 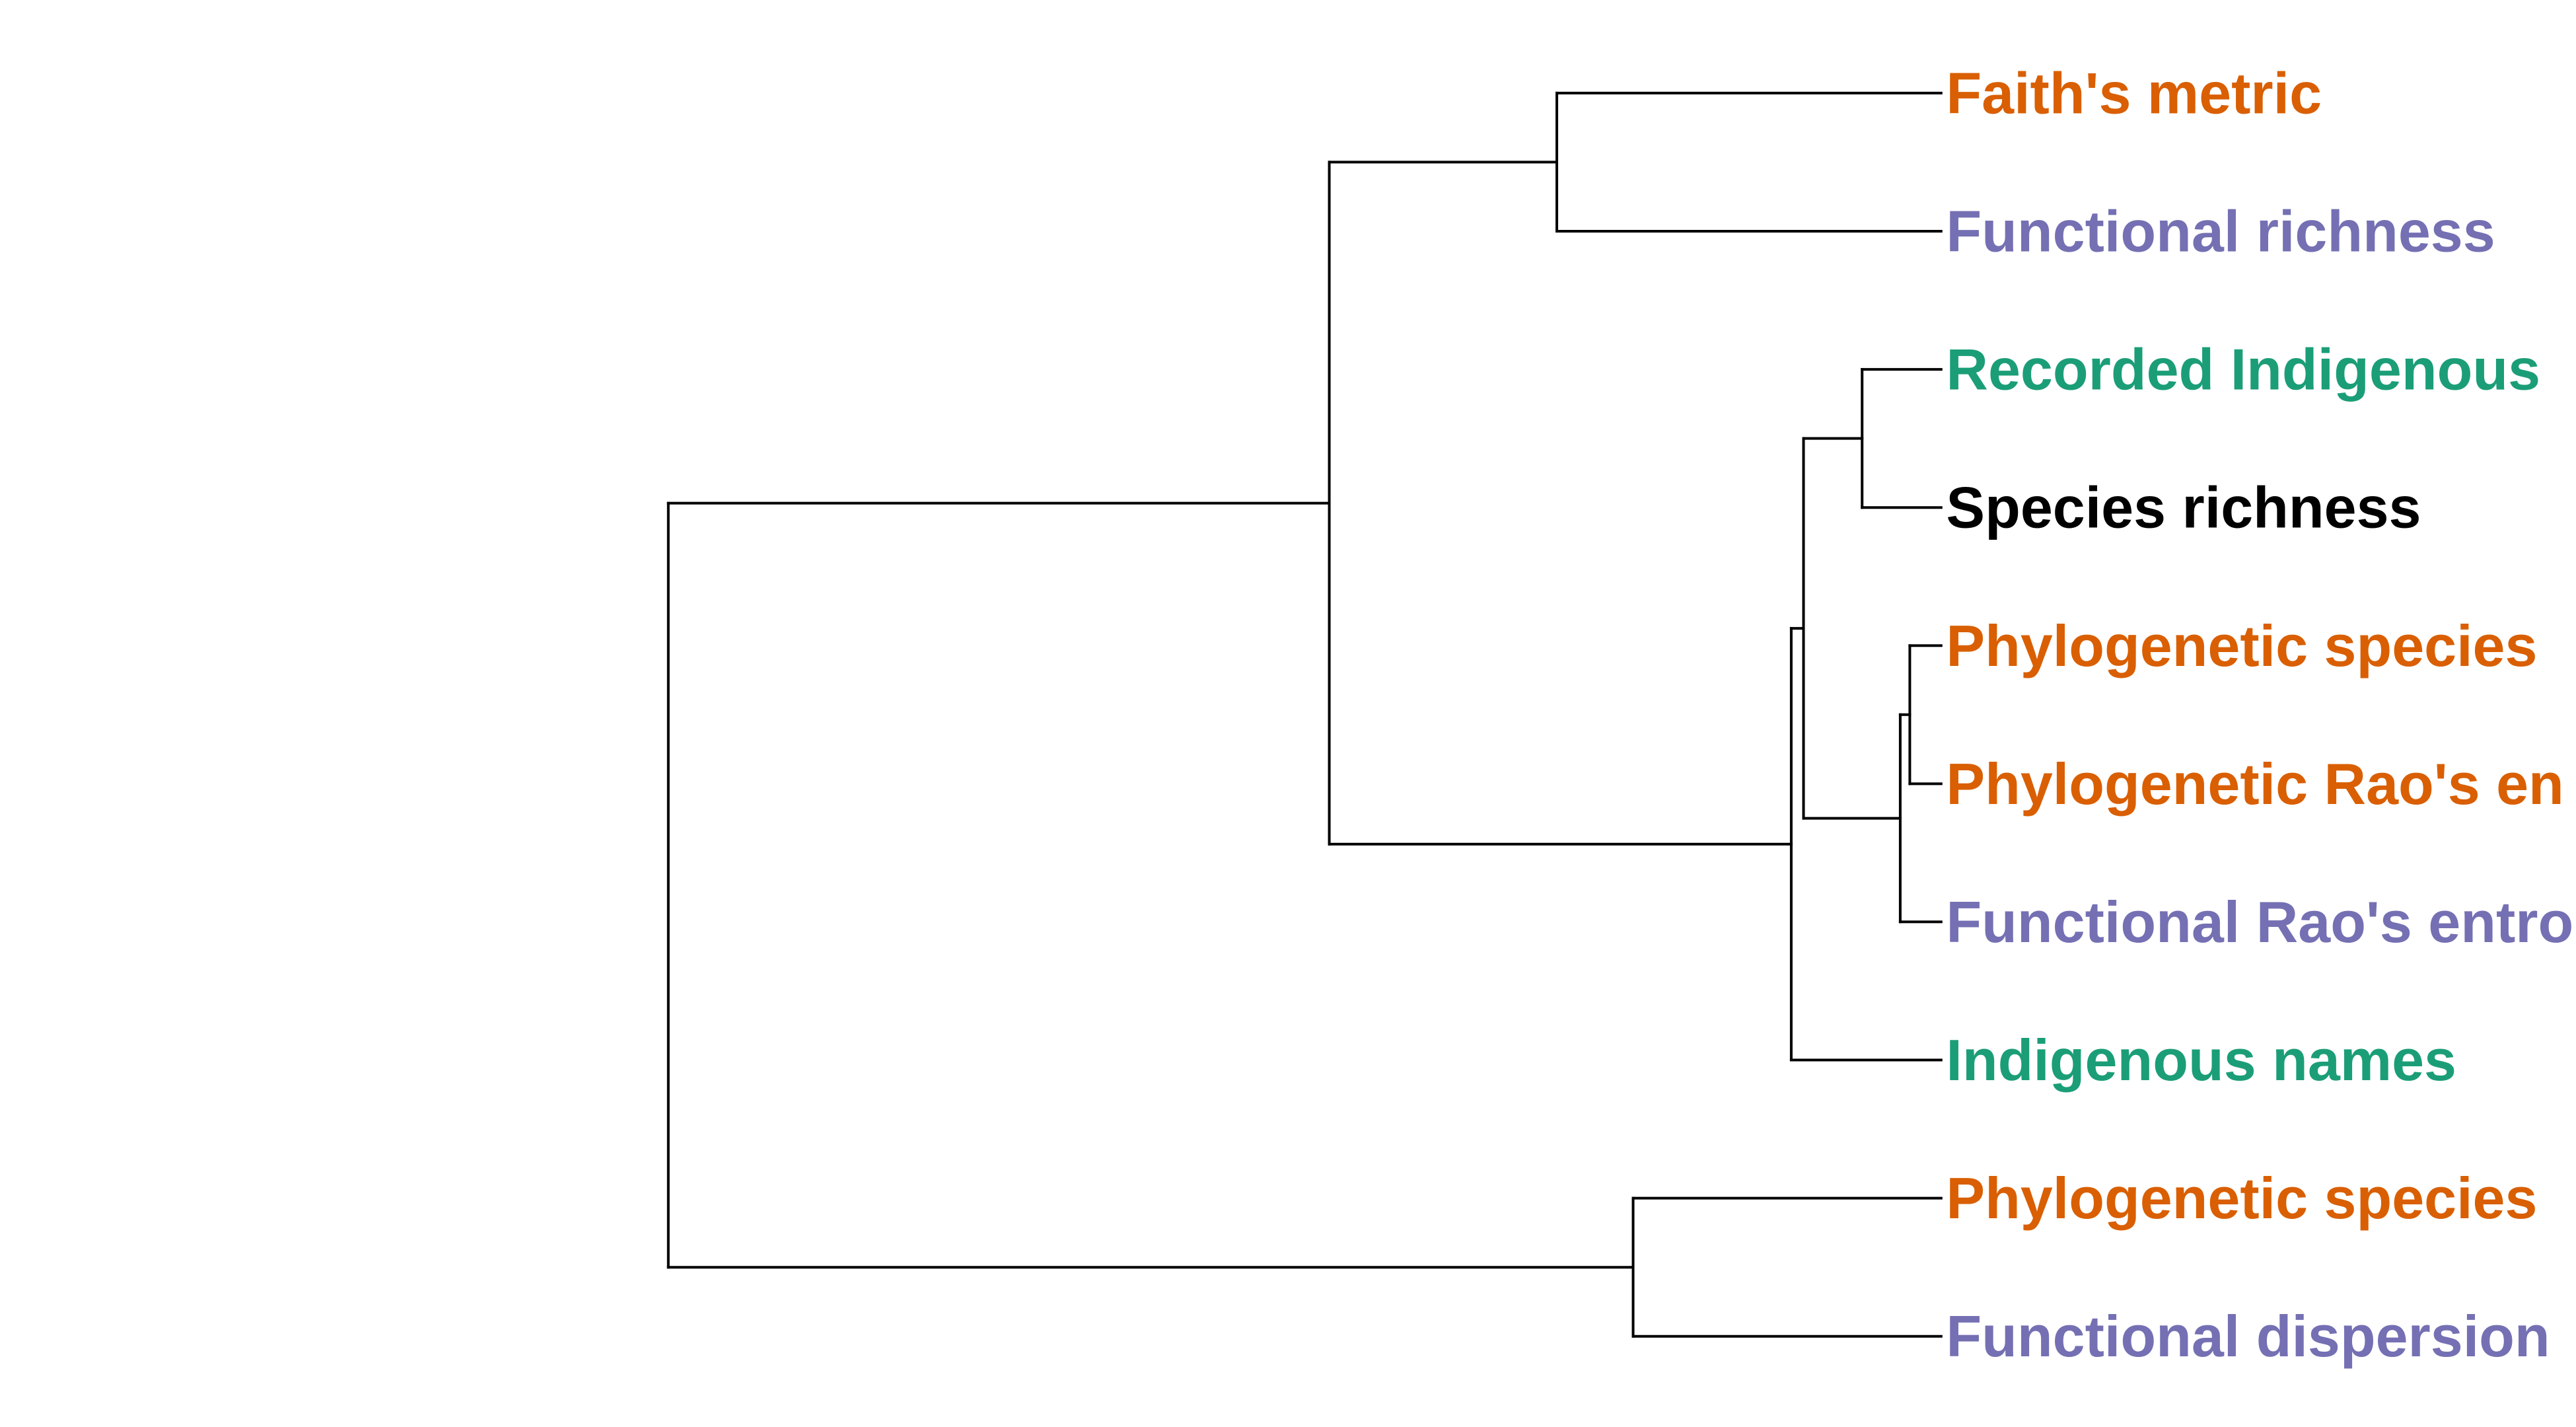 I want to click on leaf-label: Indigenous names, so click(x=2201, y=1060).